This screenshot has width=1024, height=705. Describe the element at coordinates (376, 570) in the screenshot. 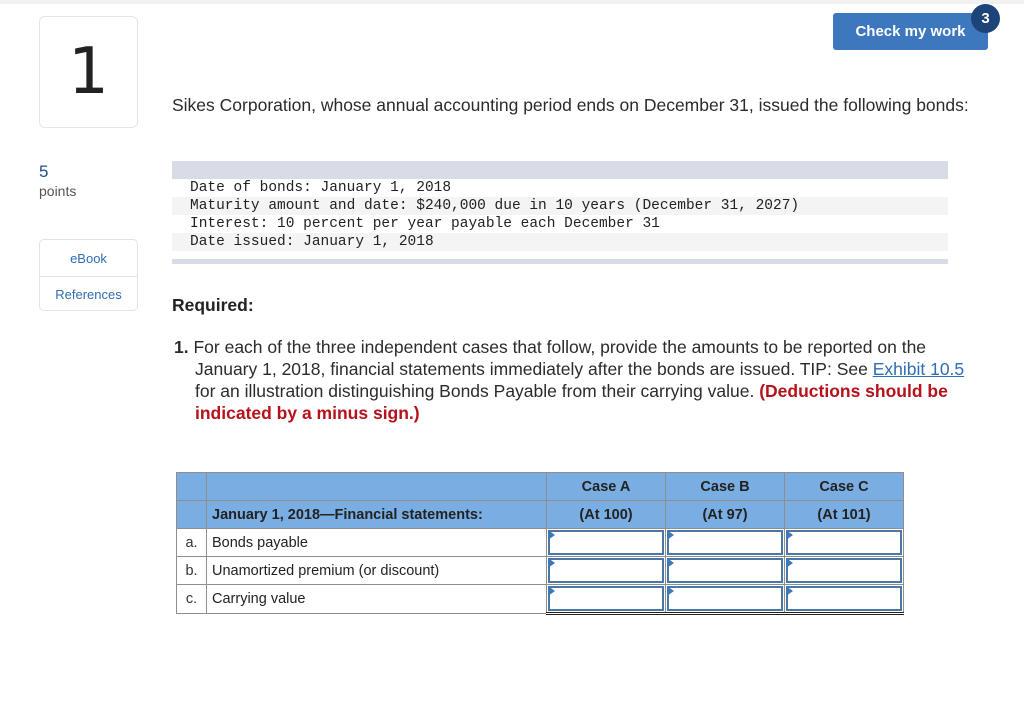

I see `row-label: Unamortized premium (or discount)` at that location.